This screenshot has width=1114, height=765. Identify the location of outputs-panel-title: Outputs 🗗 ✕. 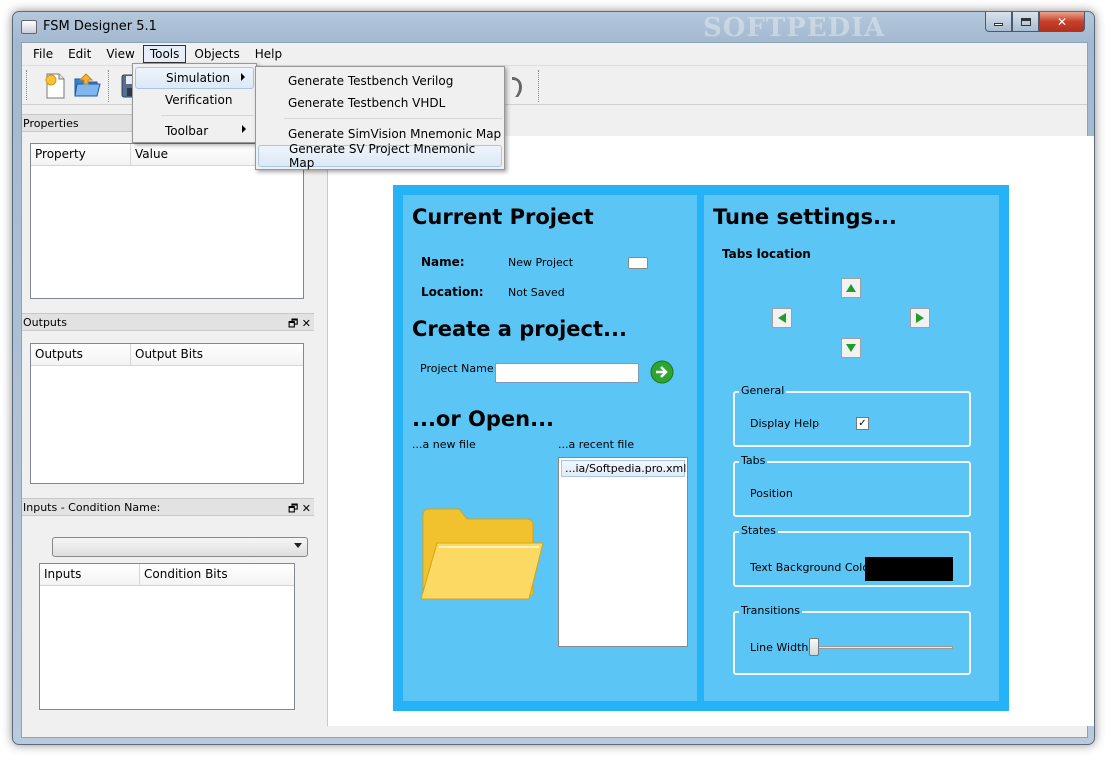
(168, 322).